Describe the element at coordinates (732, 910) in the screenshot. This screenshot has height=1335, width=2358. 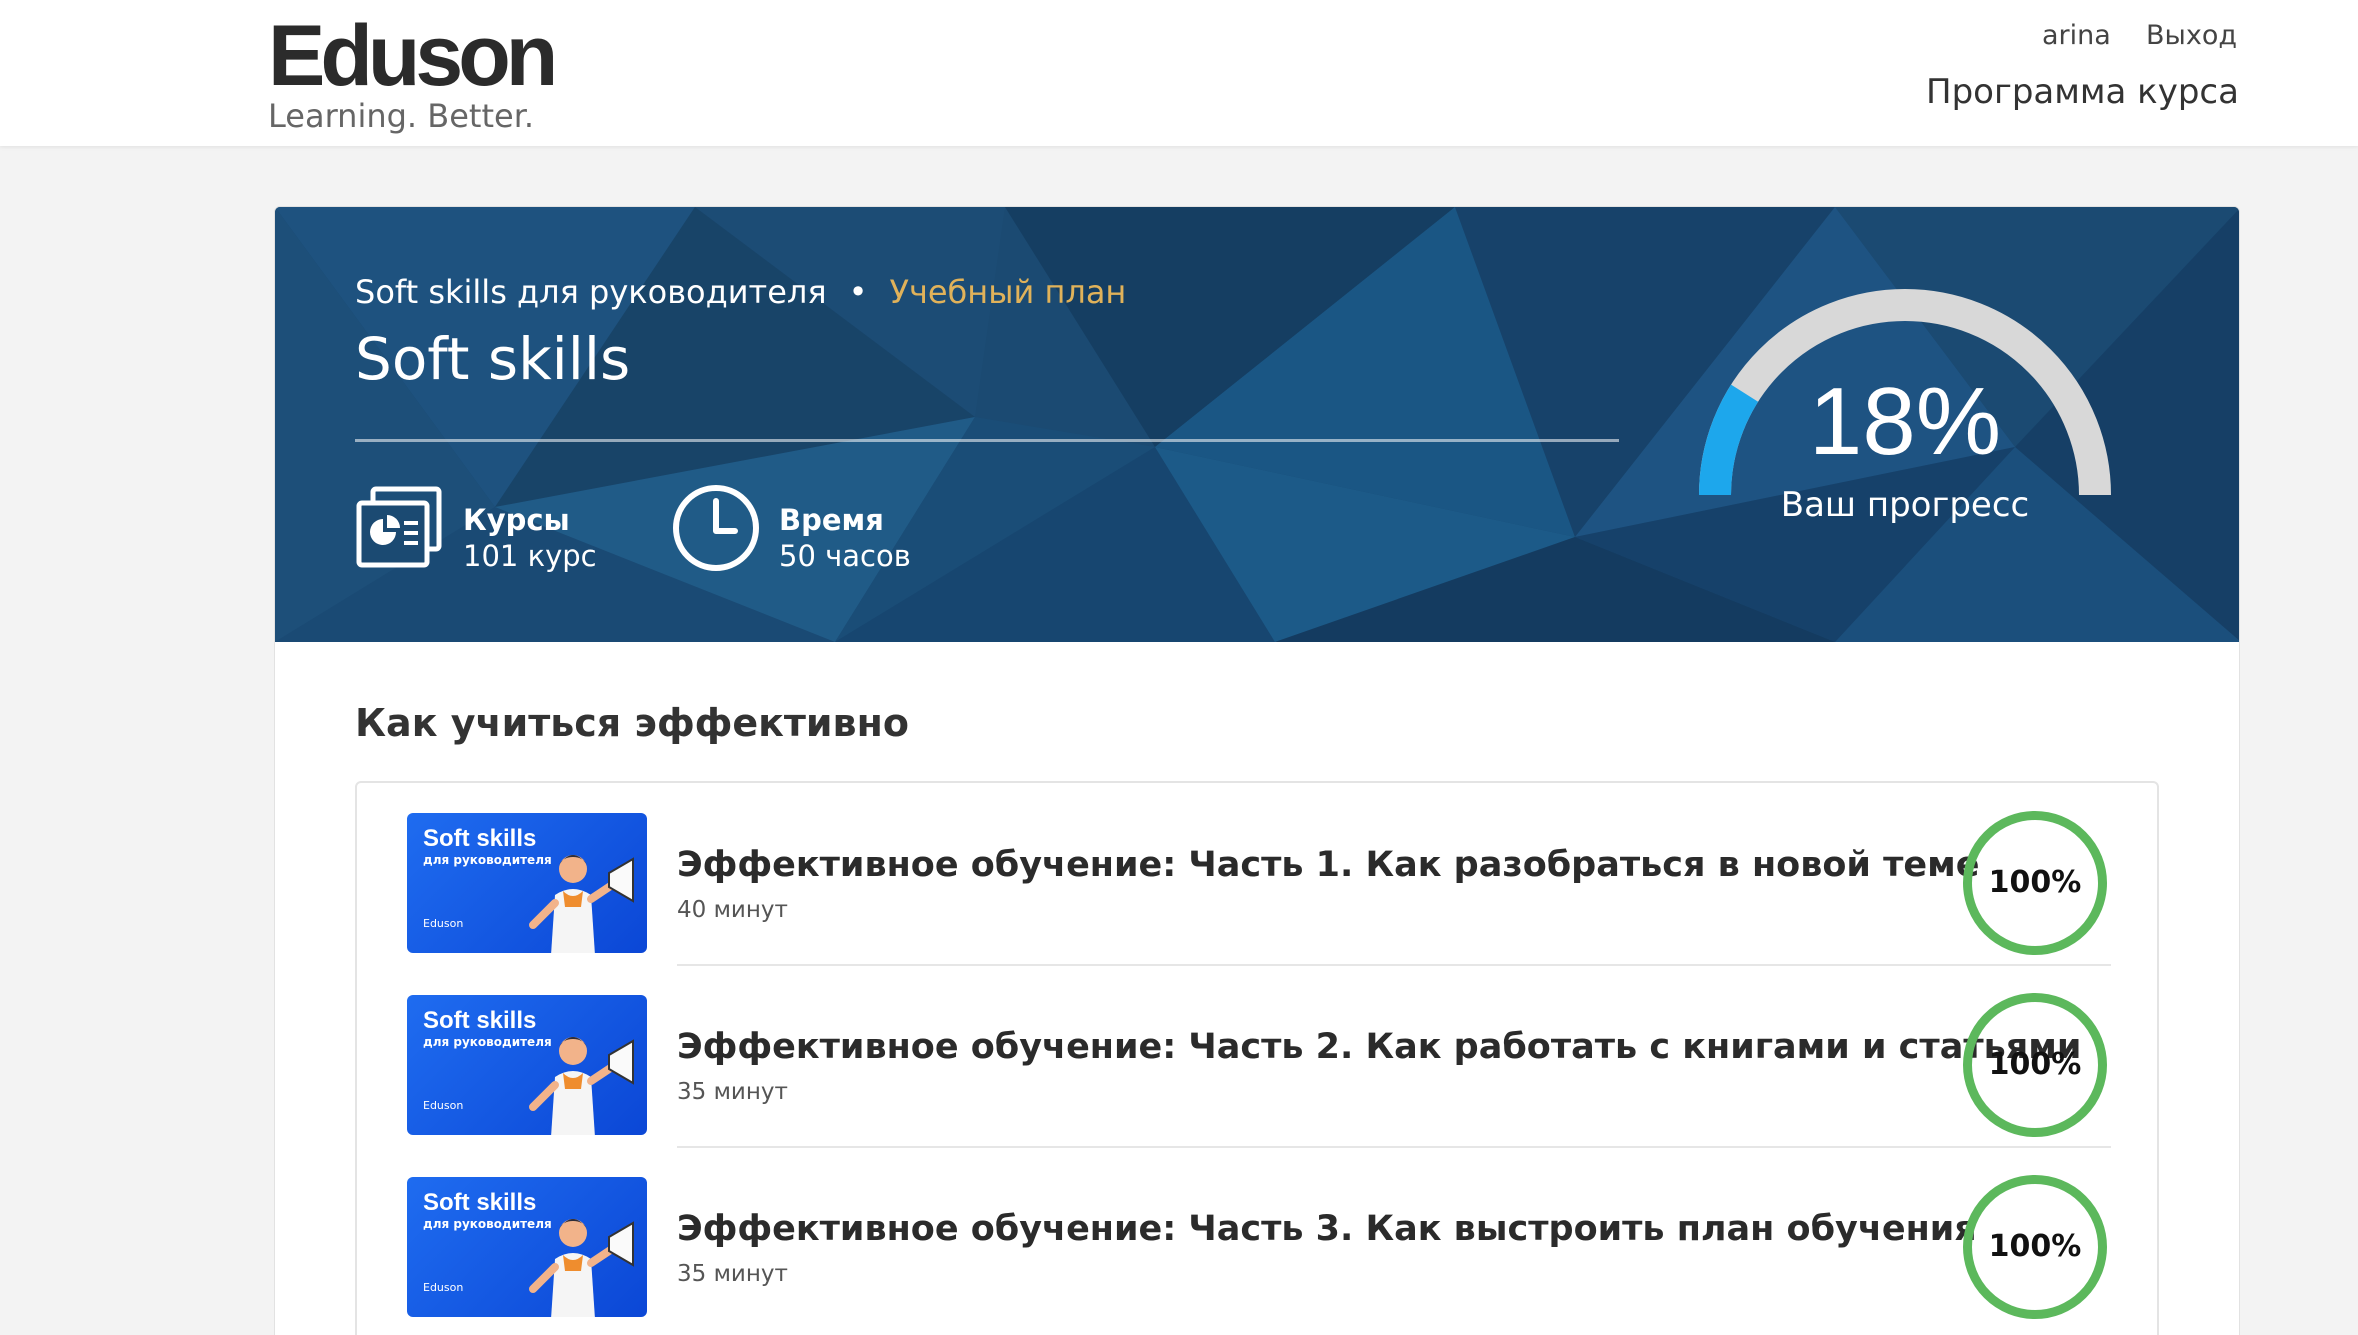
I see `lesson-duration: 40 минут` at that location.